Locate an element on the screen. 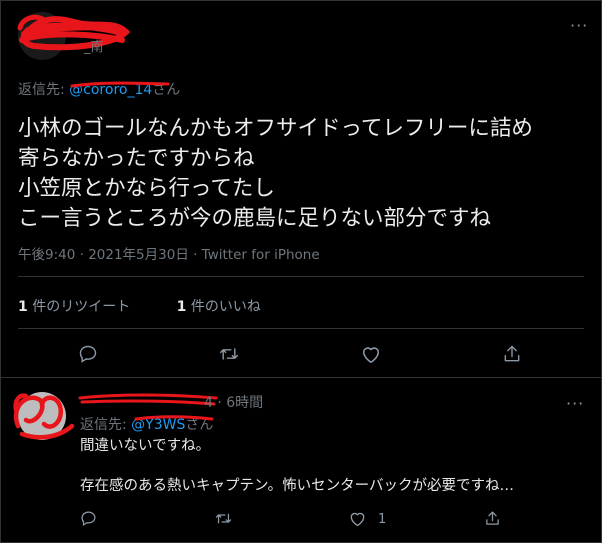 This screenshot has width=602, height=543. user-handle-visible: _南 is located at coordinates (94, 47).